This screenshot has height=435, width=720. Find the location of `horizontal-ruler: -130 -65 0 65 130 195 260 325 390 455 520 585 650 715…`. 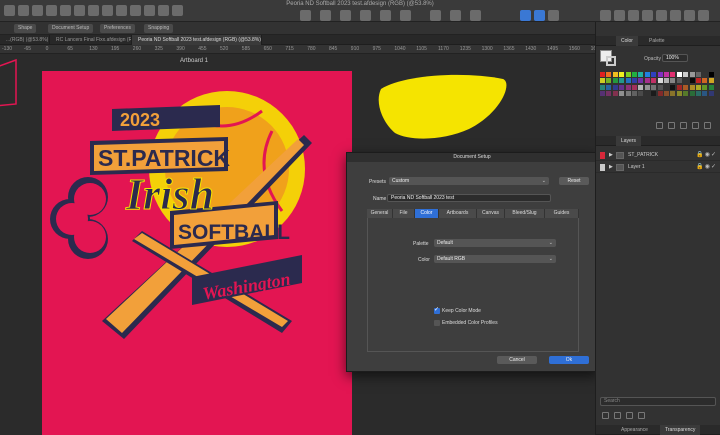

horizontal-ruler: -130 -65 0 65 130 195 260 325 390 455 520 585 650 715… is located at coordinates (298, 49).